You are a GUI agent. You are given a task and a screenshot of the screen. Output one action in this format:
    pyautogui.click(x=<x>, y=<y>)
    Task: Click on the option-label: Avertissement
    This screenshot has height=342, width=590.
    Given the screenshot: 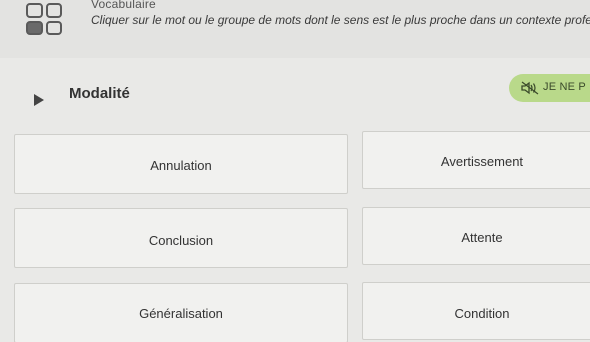 What is the action you would take?
    pyautogui.click(x=482, y=161)
    